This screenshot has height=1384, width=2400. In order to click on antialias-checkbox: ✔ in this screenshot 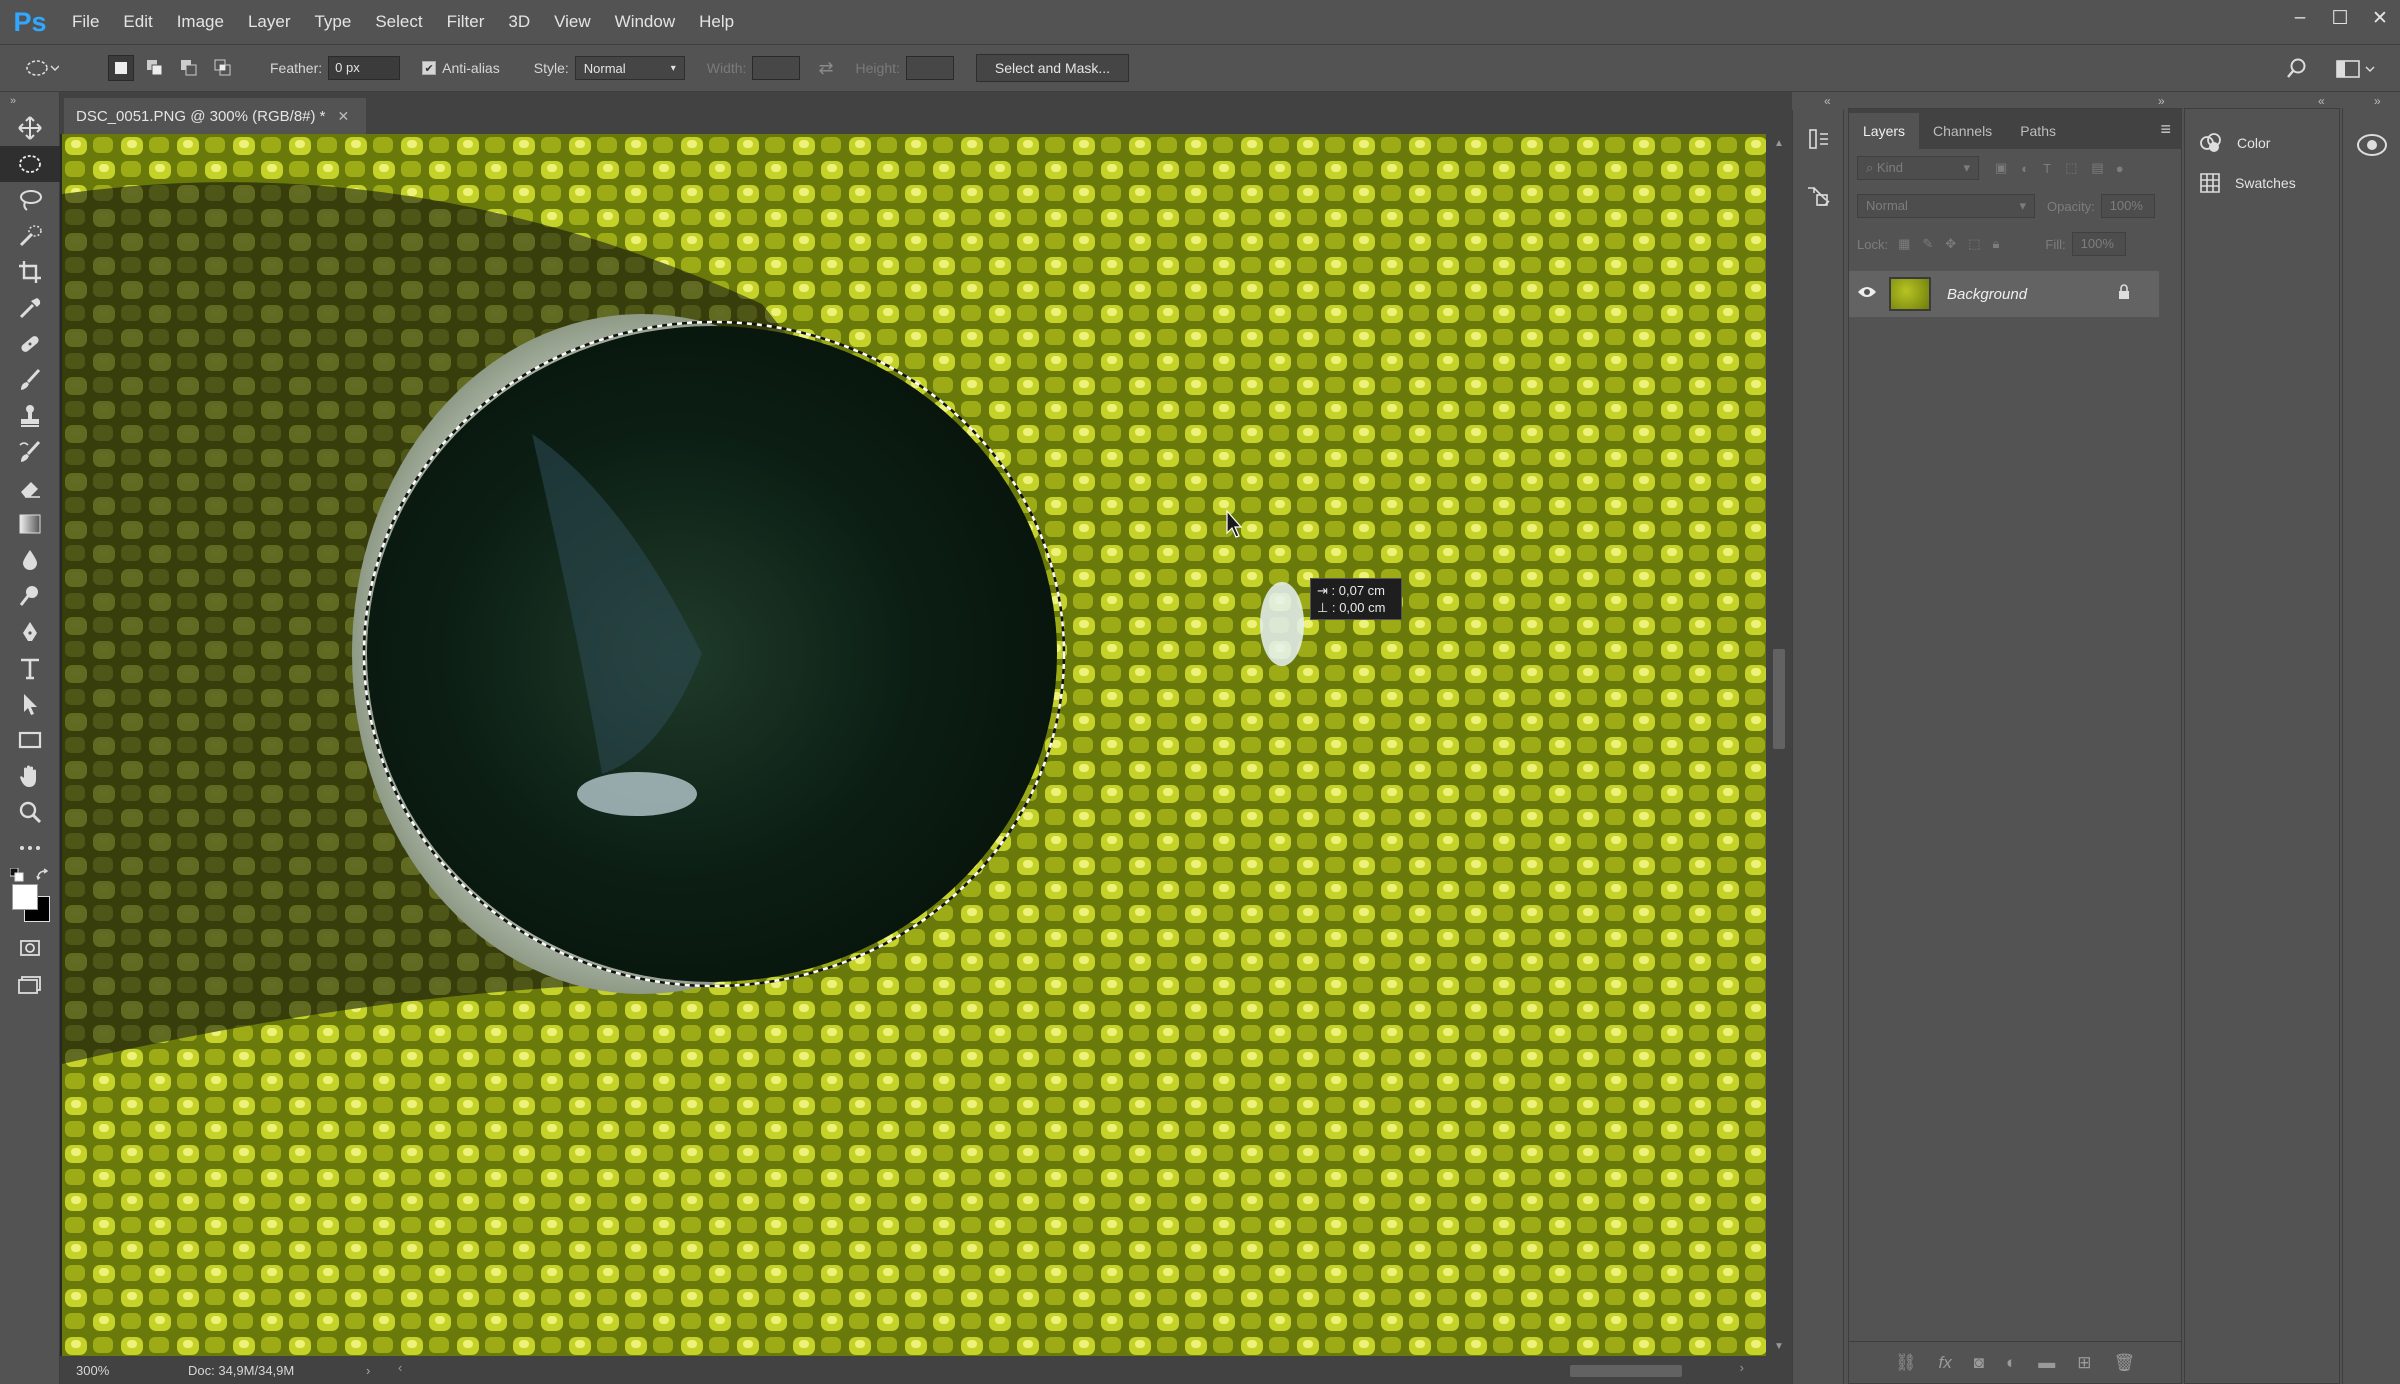, I will do `click(429, 68)`.